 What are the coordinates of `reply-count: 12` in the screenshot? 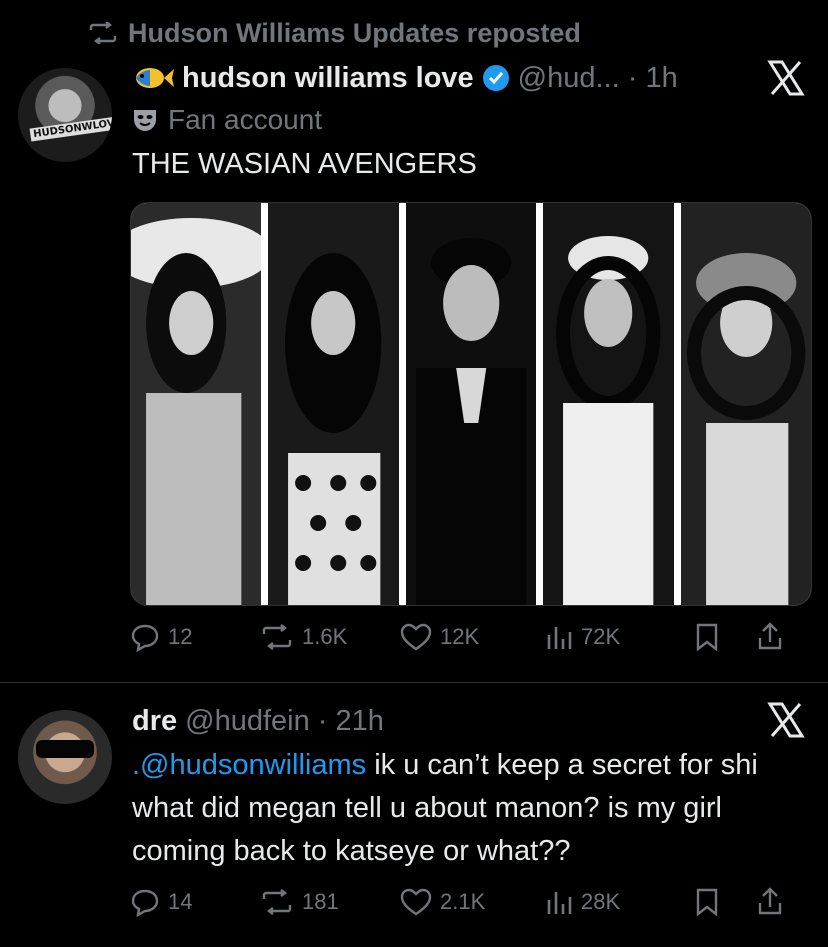 It's located at (180, 636).